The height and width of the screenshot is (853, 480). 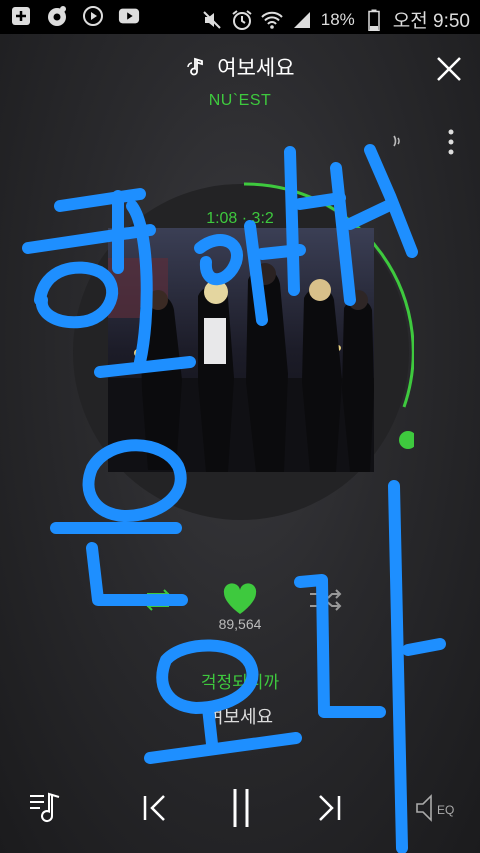 What do you see at coordinates (240, 101) in the screenshot?
I see `artist-name: NU`EST` at bounding box center [240, 101].